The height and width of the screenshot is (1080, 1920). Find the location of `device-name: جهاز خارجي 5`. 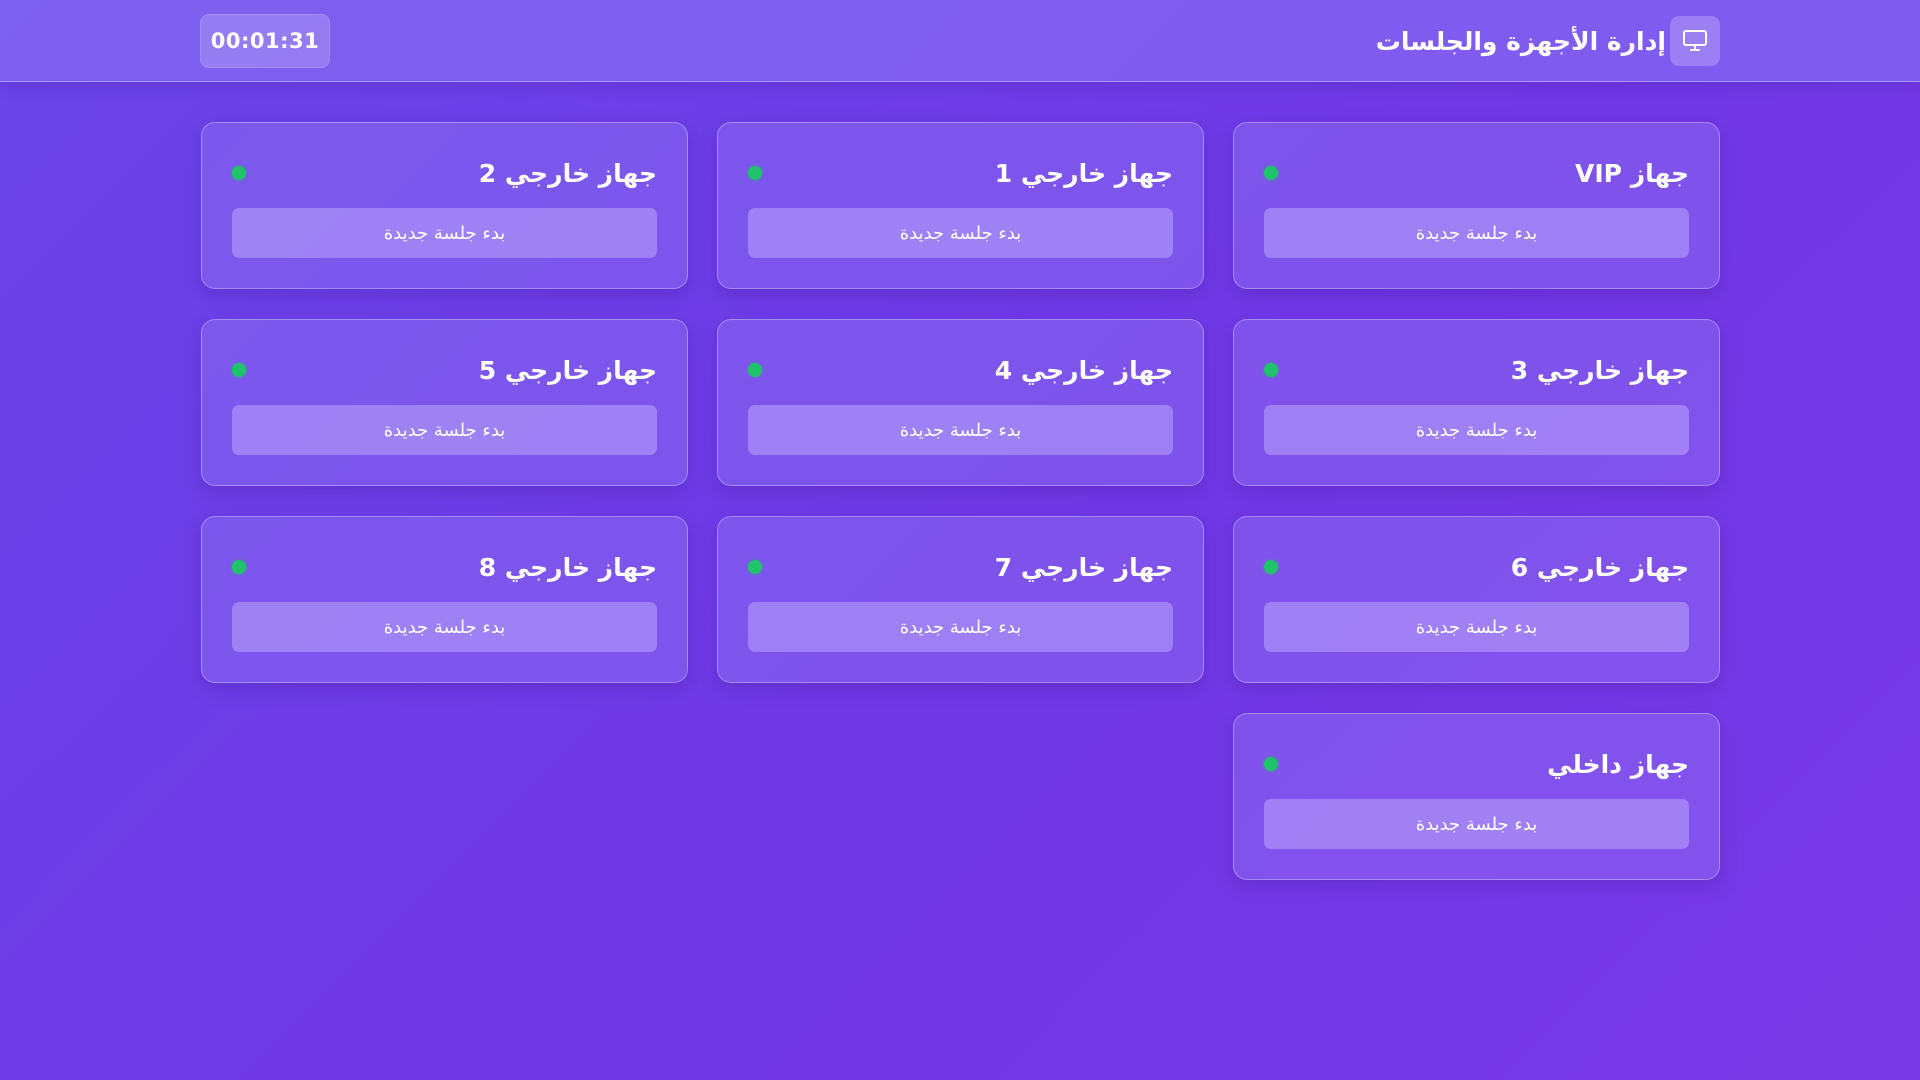

device-name: جهاز خارجي 5 is located at coordinates (567, 370).